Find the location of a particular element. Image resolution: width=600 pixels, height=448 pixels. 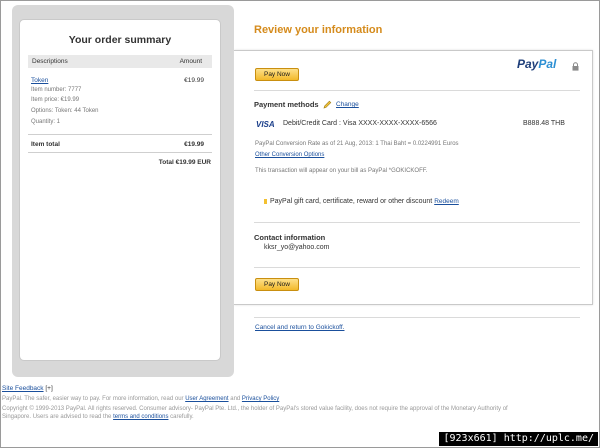

site-feedback-expand: [+] is located at coordinates (48, 388).